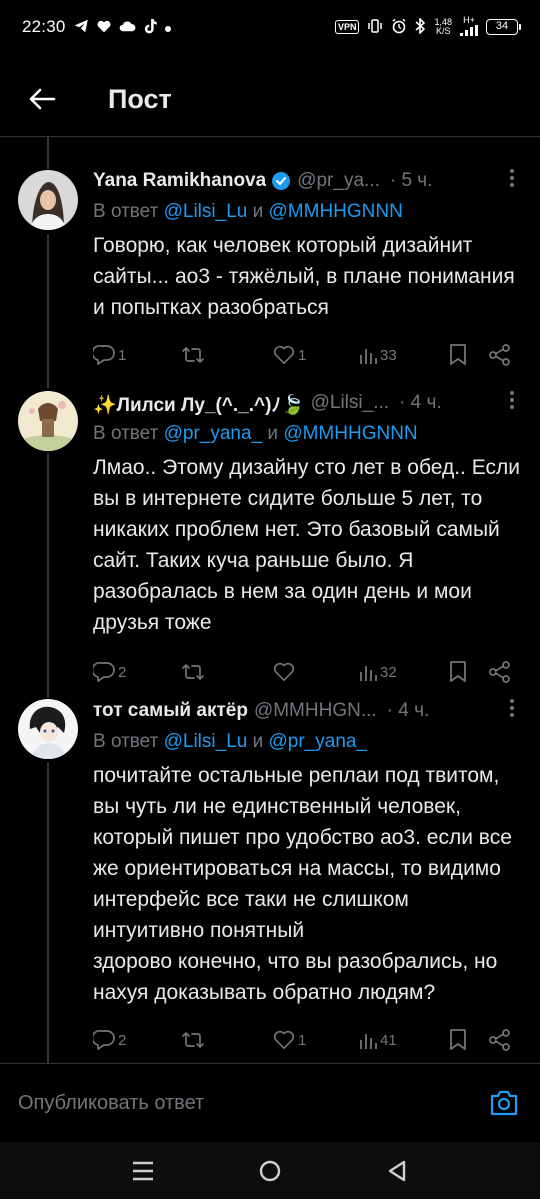  I want to click on speed-unit: K/S, so click(443, 31).